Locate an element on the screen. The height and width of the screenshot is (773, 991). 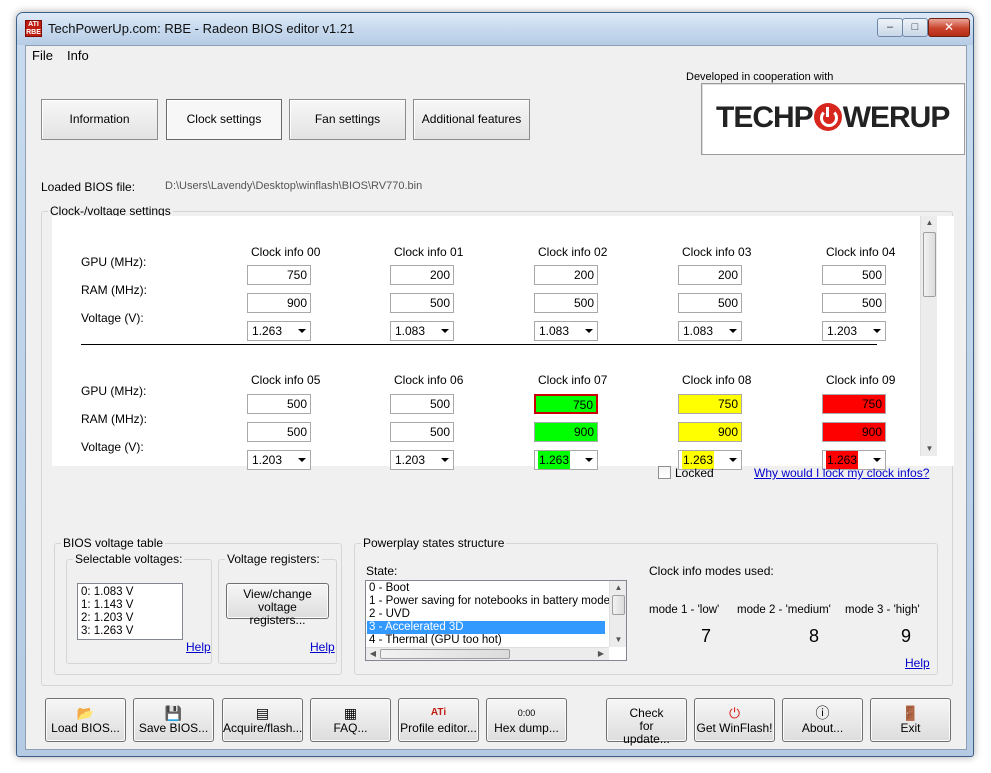
list-item: 2: 1.203 V is located at coordinates (107, 618).